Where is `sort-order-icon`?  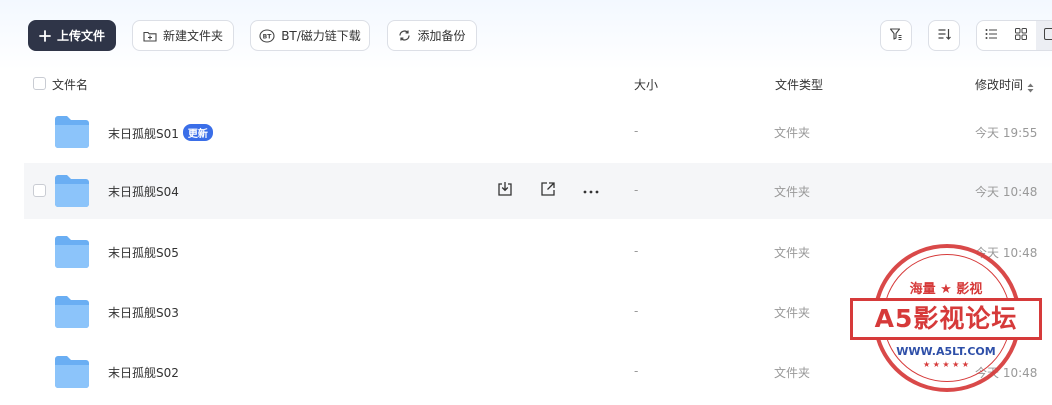 sort-order-icon is located at coordinates (944, 35).